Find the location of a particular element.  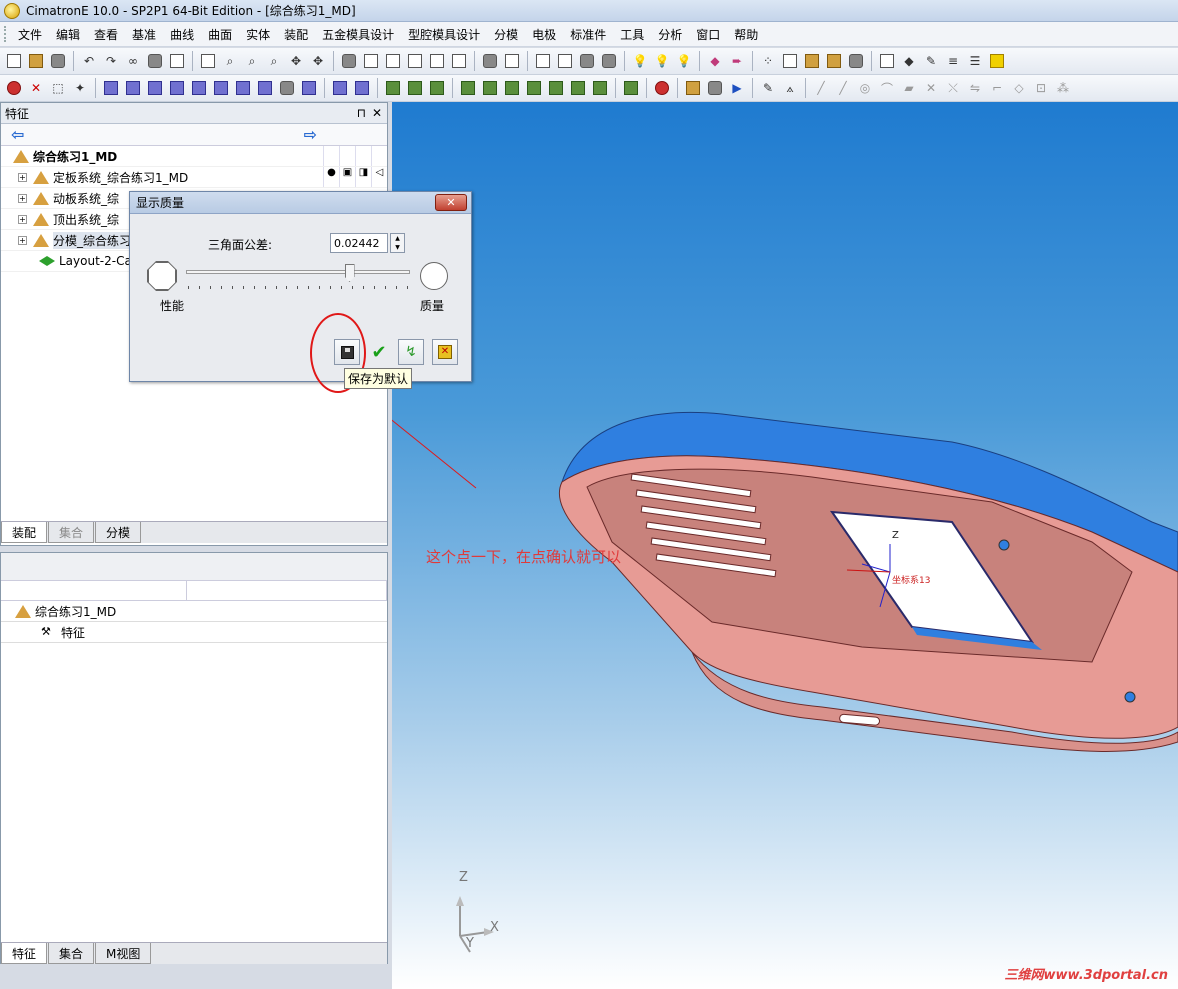

menu-view: 查看 is located at coordinates (106, 34).